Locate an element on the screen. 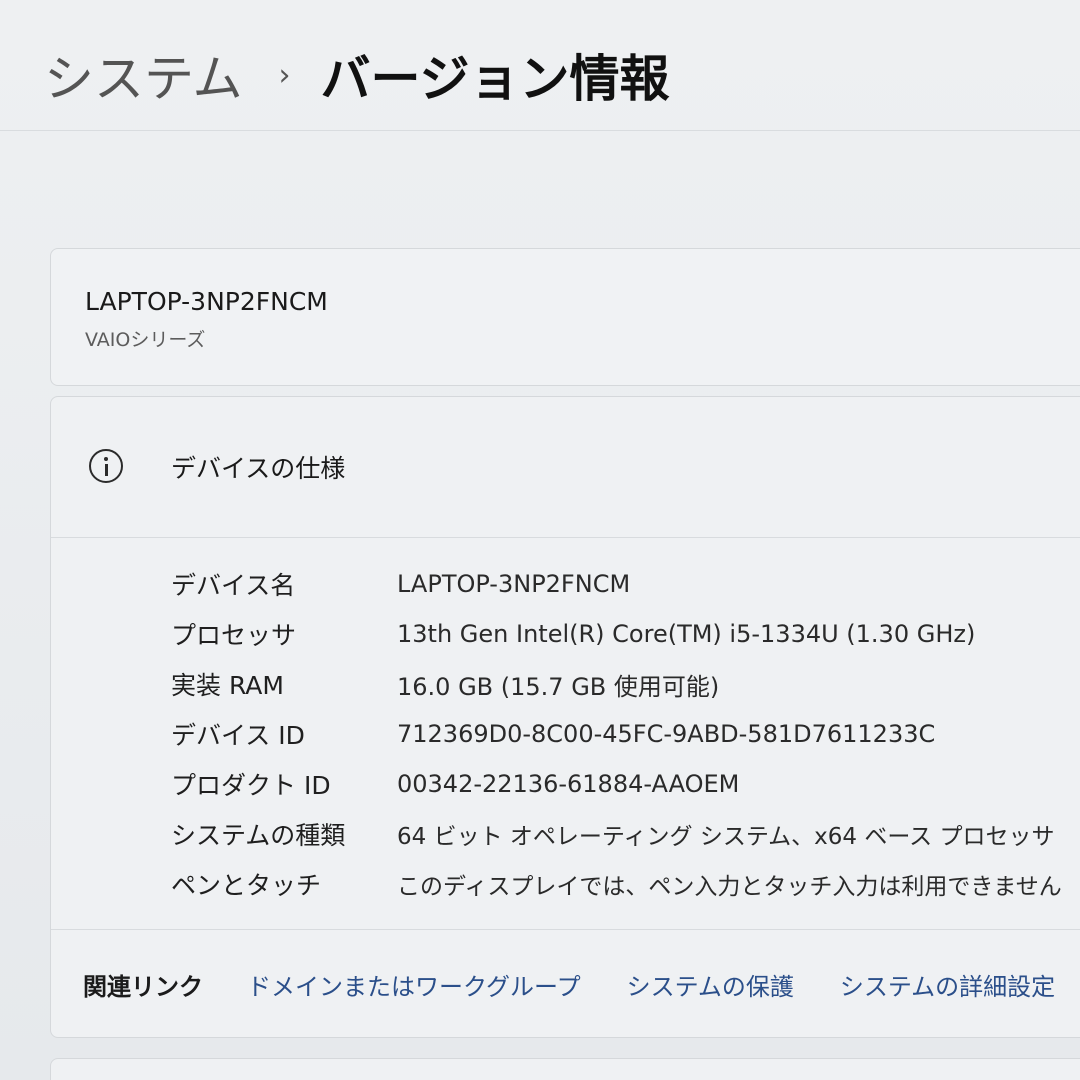 Image resolution: width=1080 pixels, height=1080 pixels. device-spec-header: デバイスの仕様 is located at coordinates (565, 467).